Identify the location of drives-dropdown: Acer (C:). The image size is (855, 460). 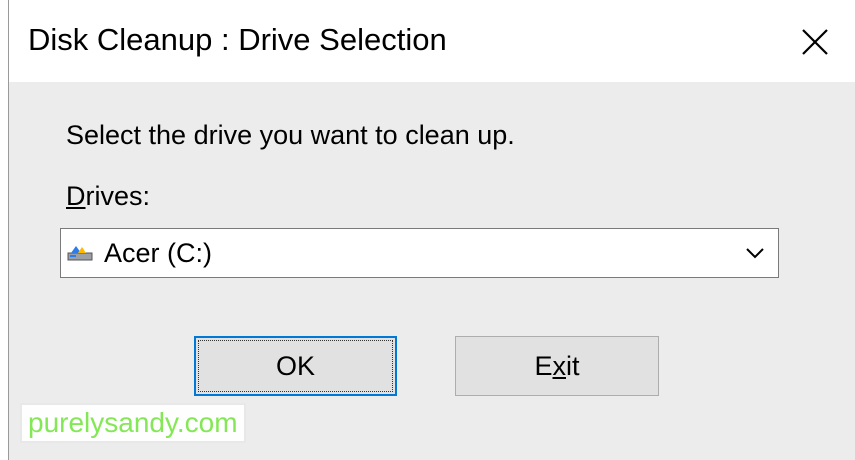
(419, 253).